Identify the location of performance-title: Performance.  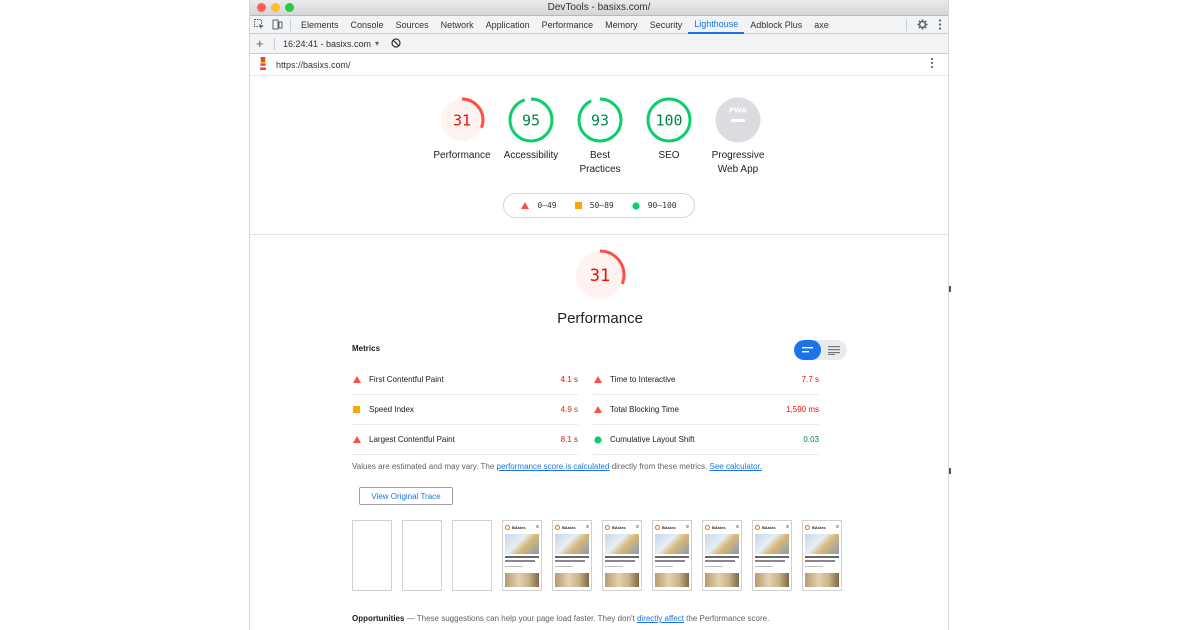
(600, 318).